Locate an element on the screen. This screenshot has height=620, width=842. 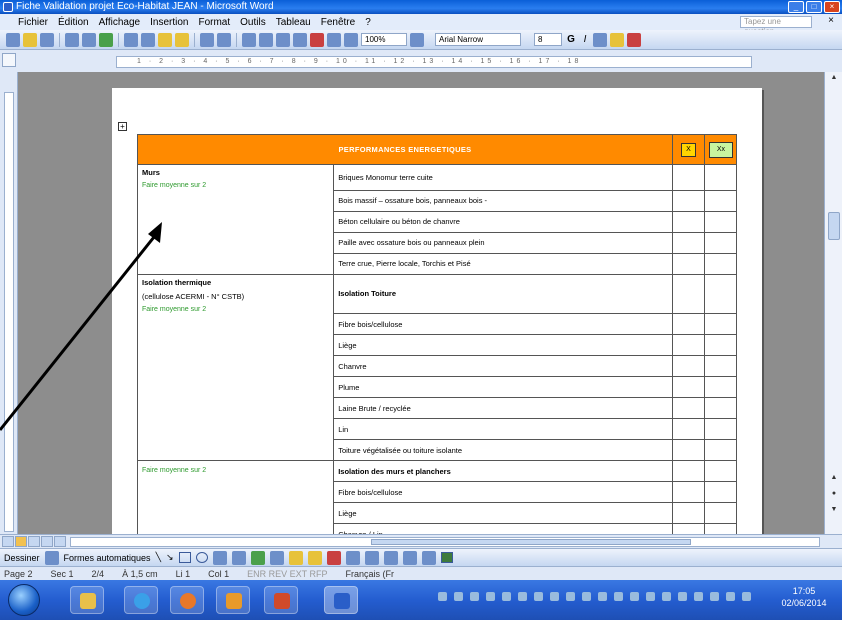
vertical-scrollbar: ▲ ▲ ● ▼ is located at coordinates (833, 303).